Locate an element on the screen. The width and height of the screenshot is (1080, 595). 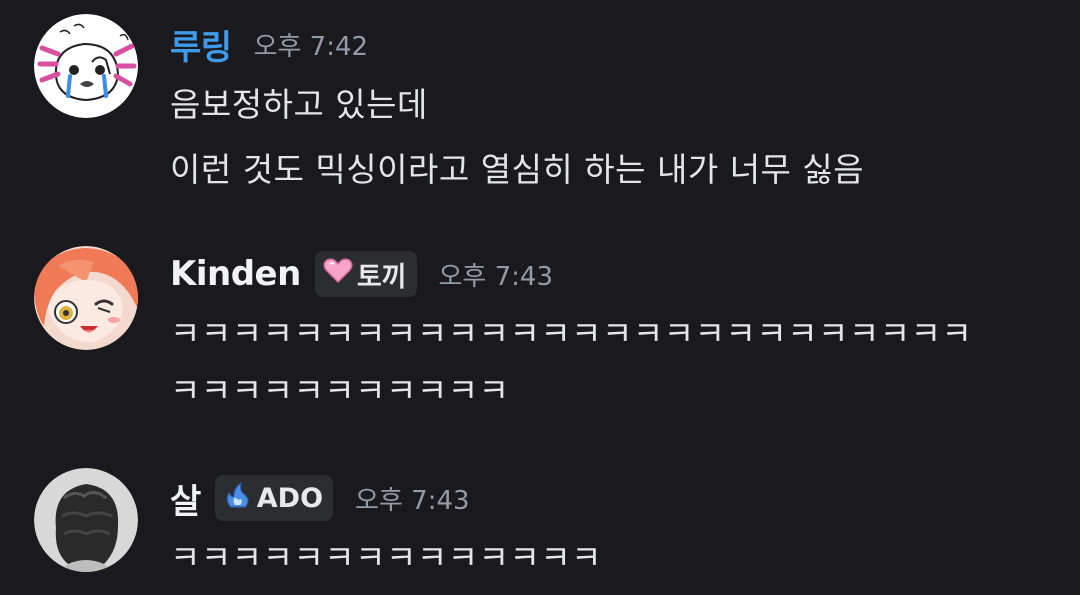
message-header: Kinden 토끼 오후 7:43 is located at coordinates (361, 274).